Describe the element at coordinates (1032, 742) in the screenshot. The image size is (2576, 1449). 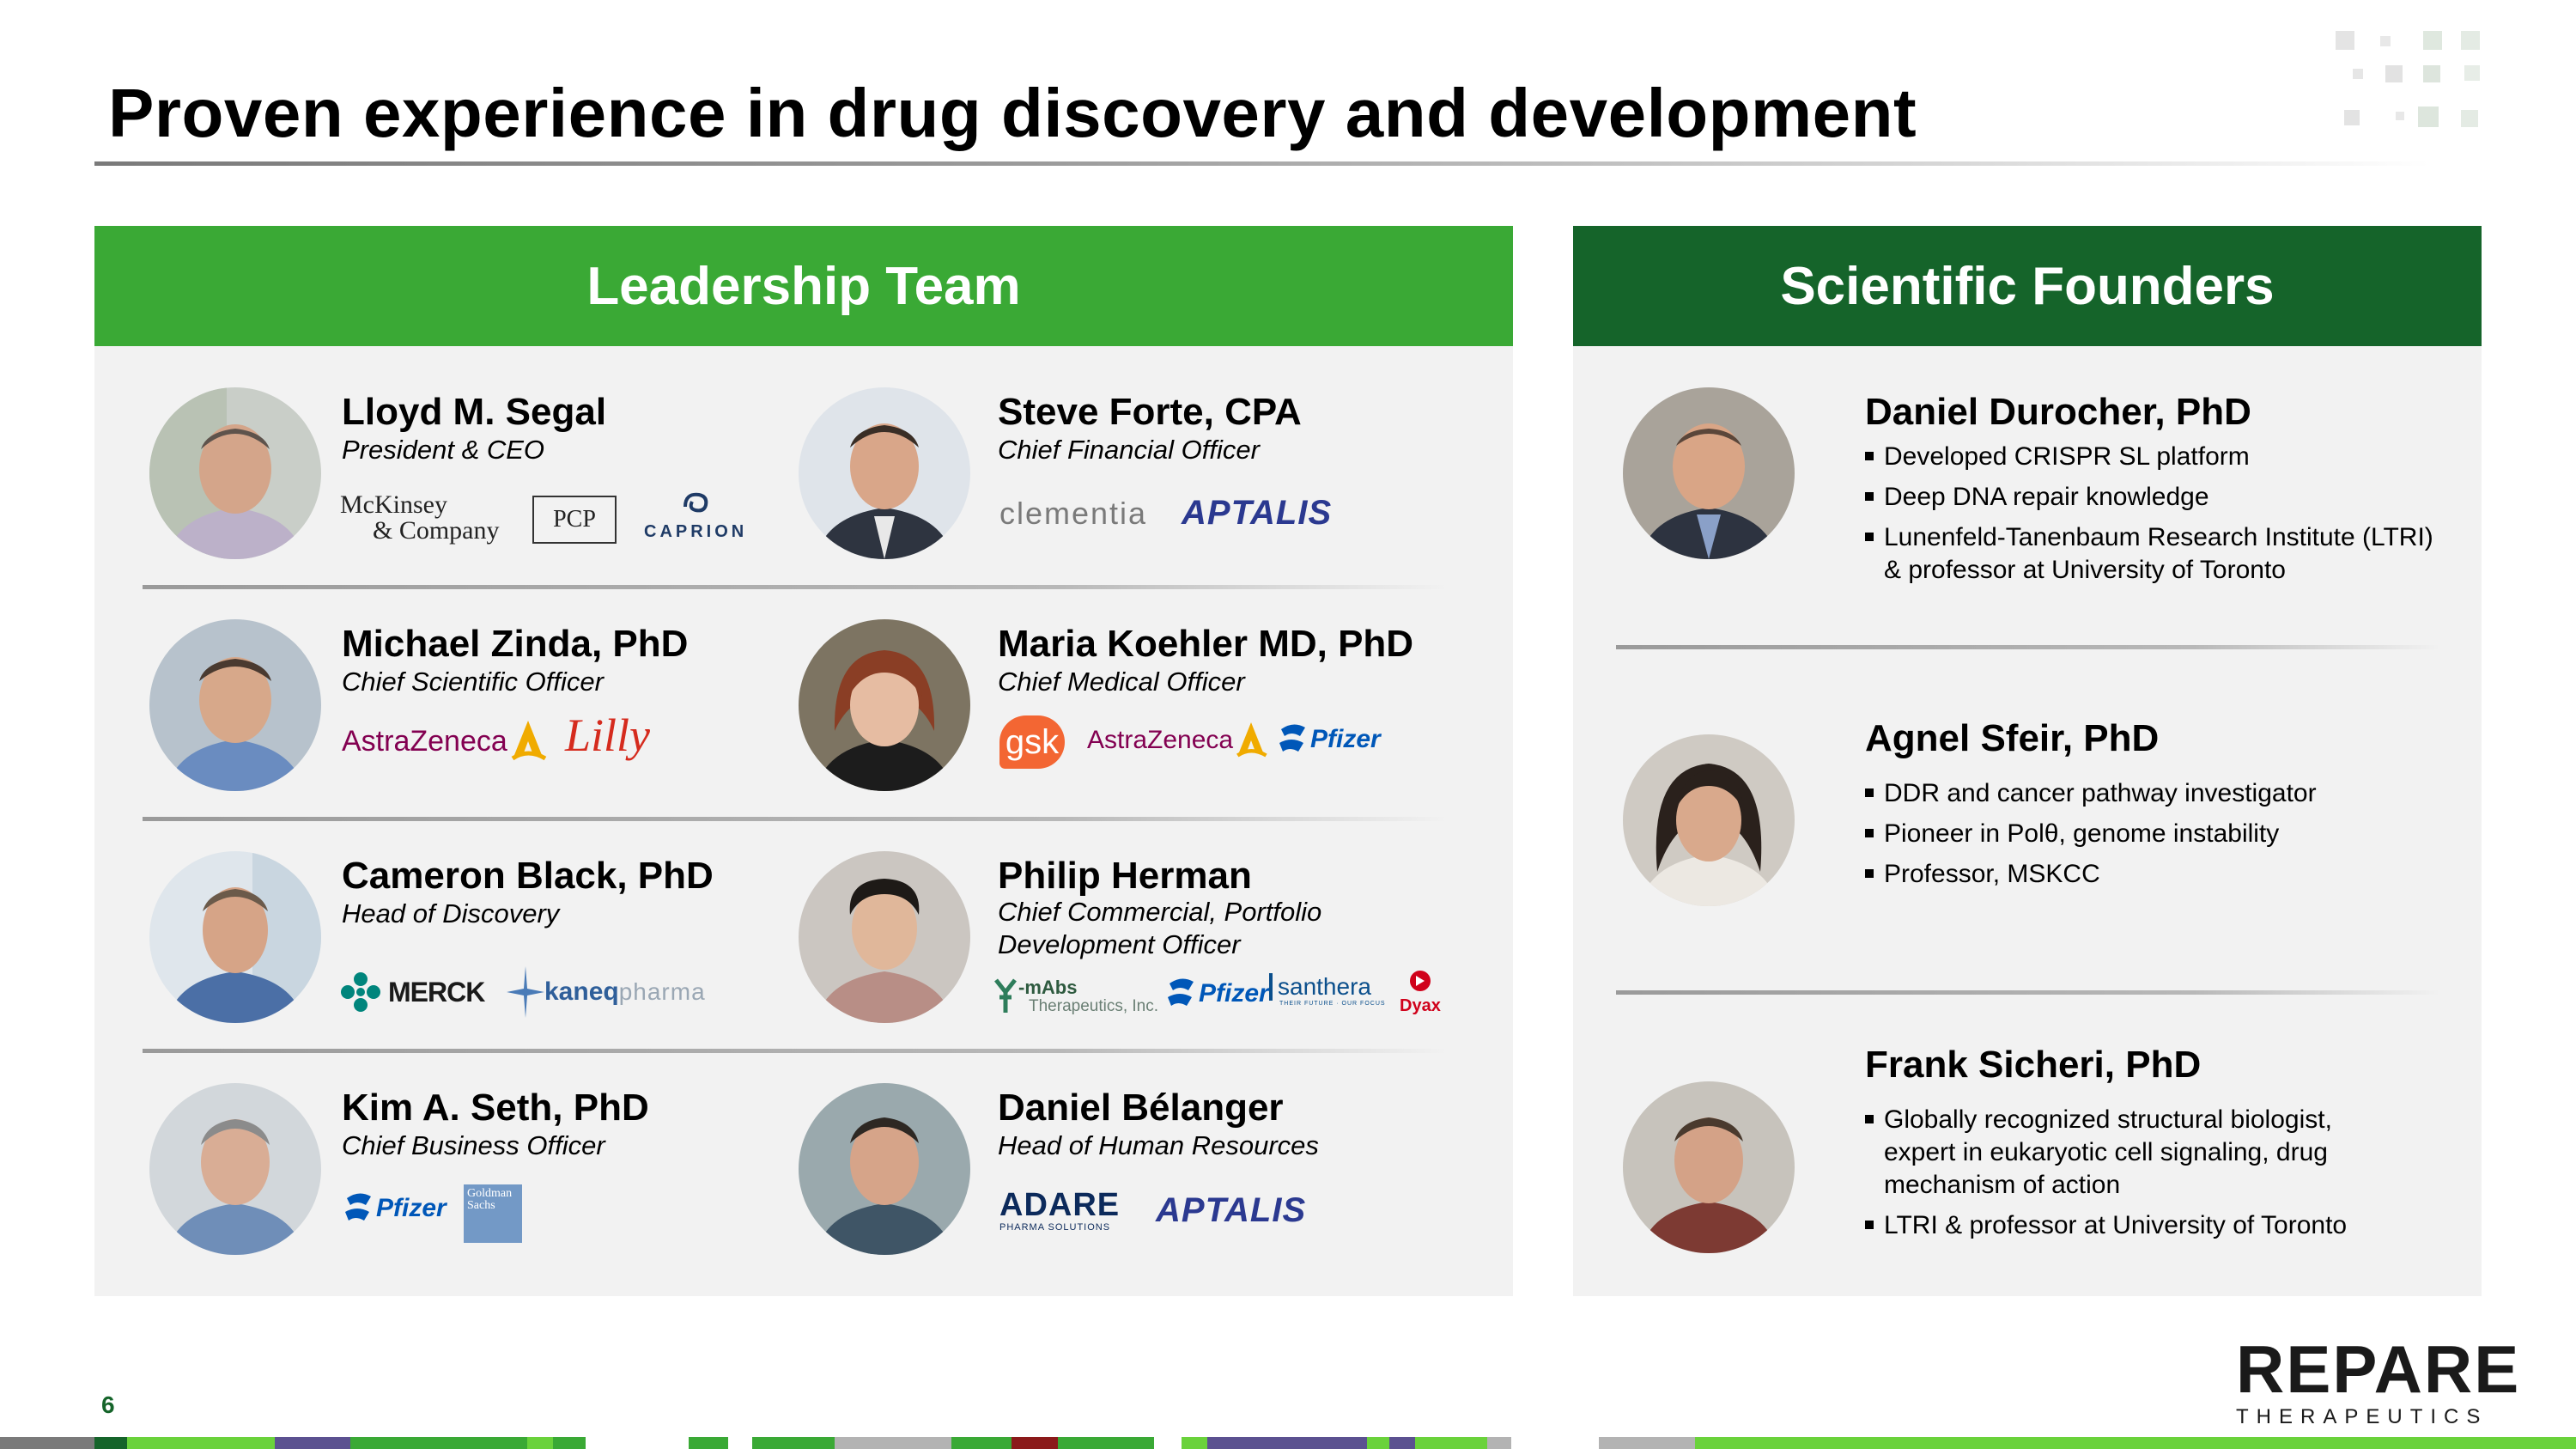
I see `gsk-logo: gsk` at that location.